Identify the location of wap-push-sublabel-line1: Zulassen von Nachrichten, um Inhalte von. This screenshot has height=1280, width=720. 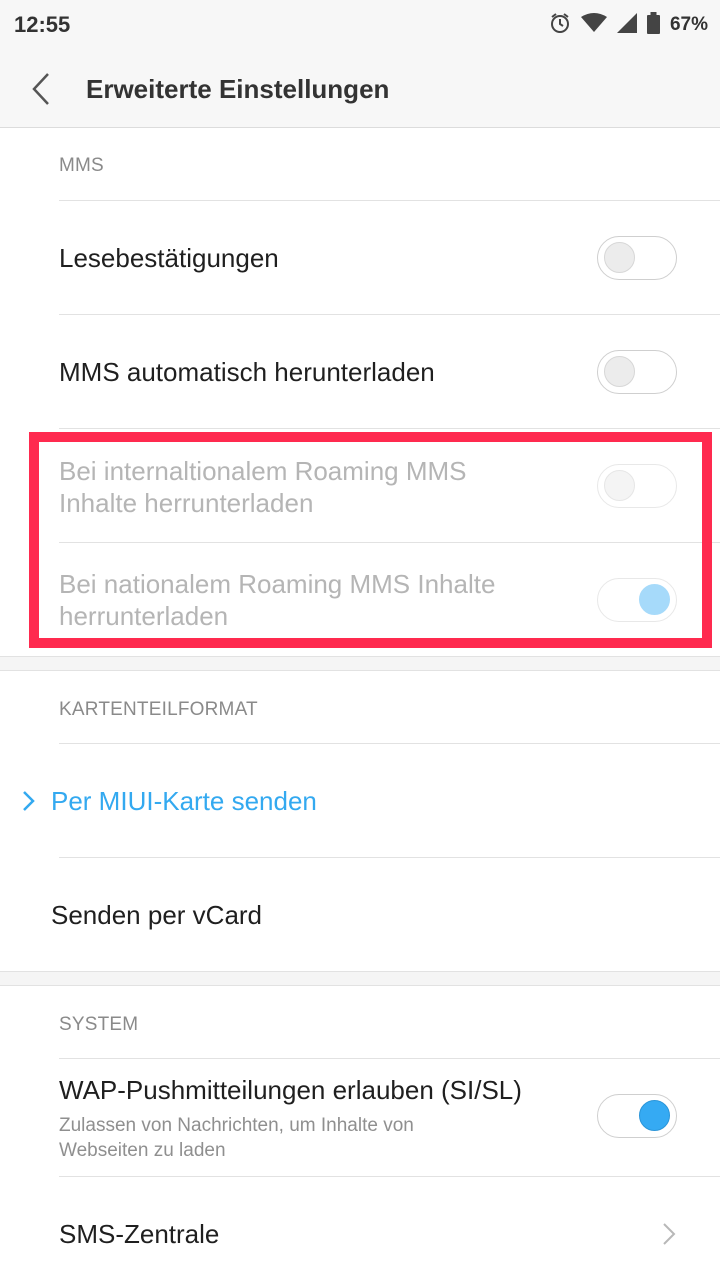
(236, 1125).